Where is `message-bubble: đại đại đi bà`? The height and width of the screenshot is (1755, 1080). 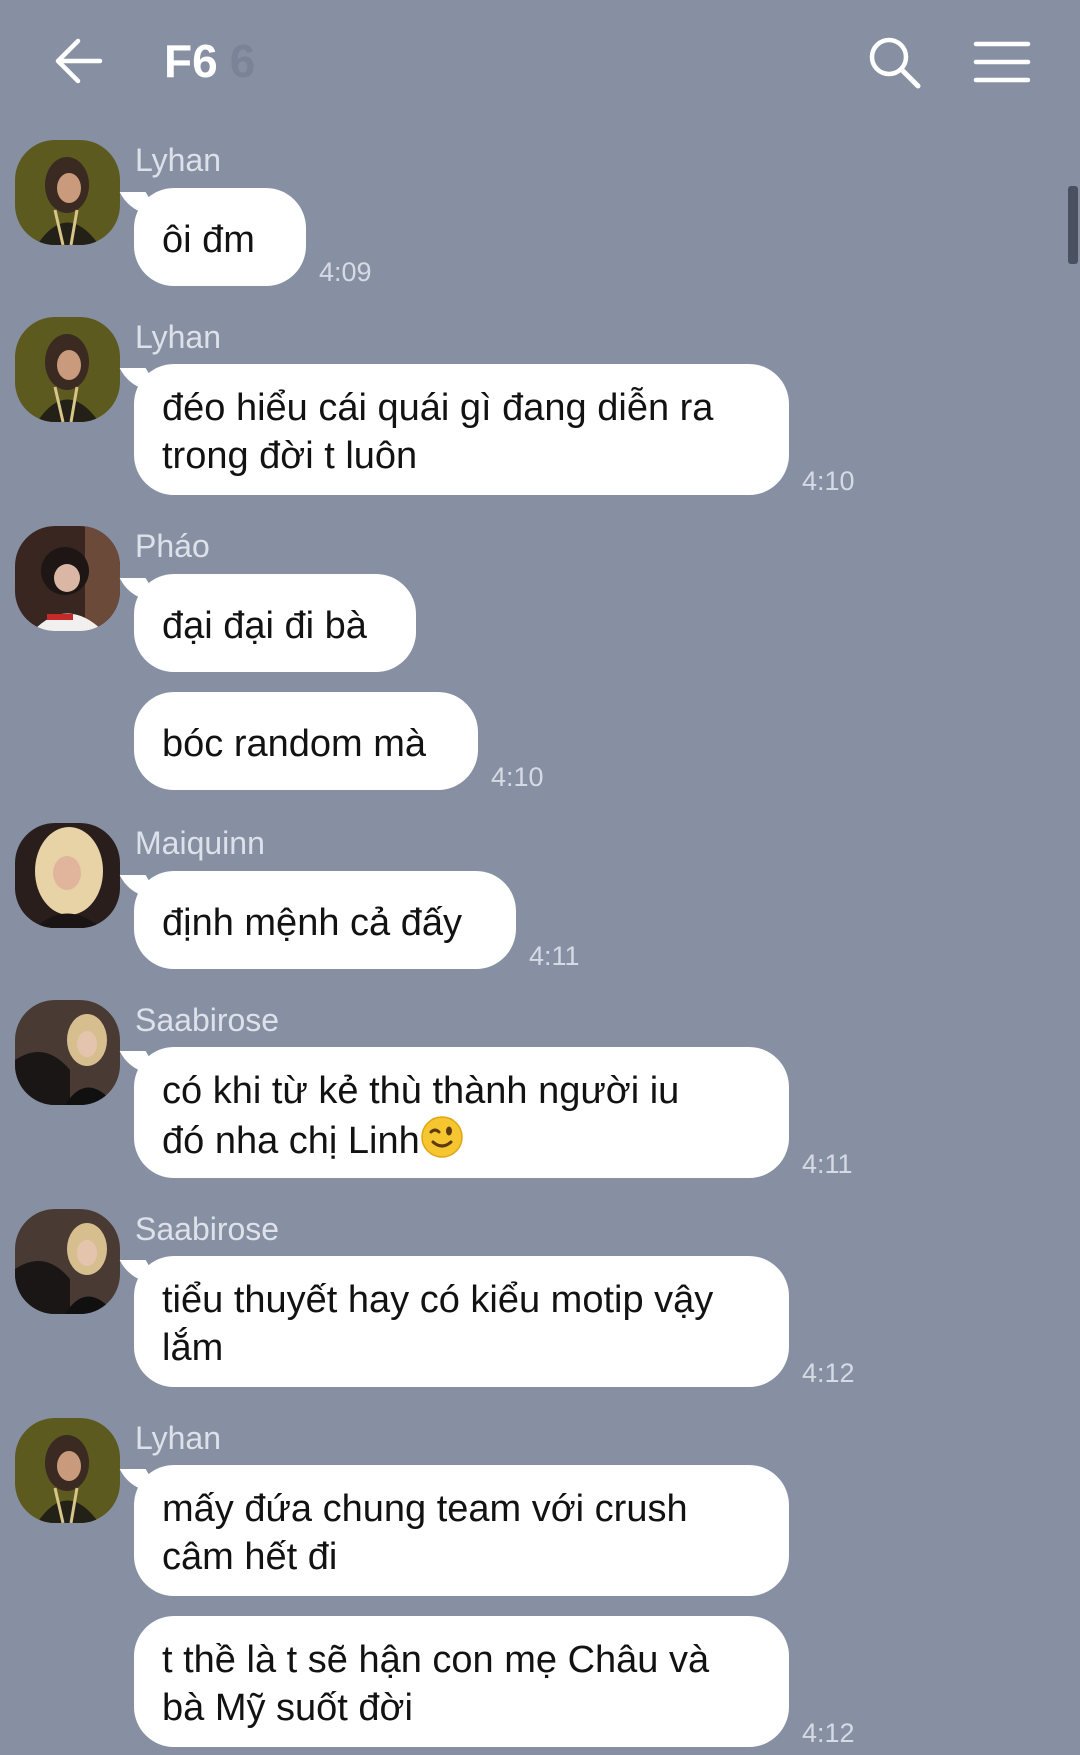 message-bubble: đại đại đi bà is located at coordinates (275, 623).